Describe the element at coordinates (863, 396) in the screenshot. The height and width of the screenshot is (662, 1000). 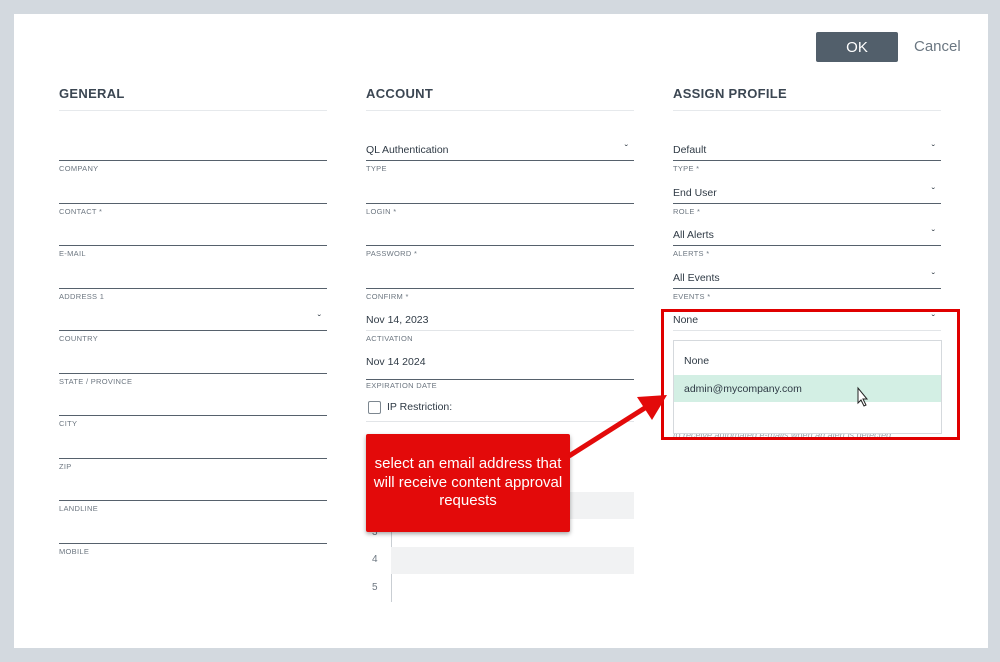
I see `mouse-cursor-icon` at that location.